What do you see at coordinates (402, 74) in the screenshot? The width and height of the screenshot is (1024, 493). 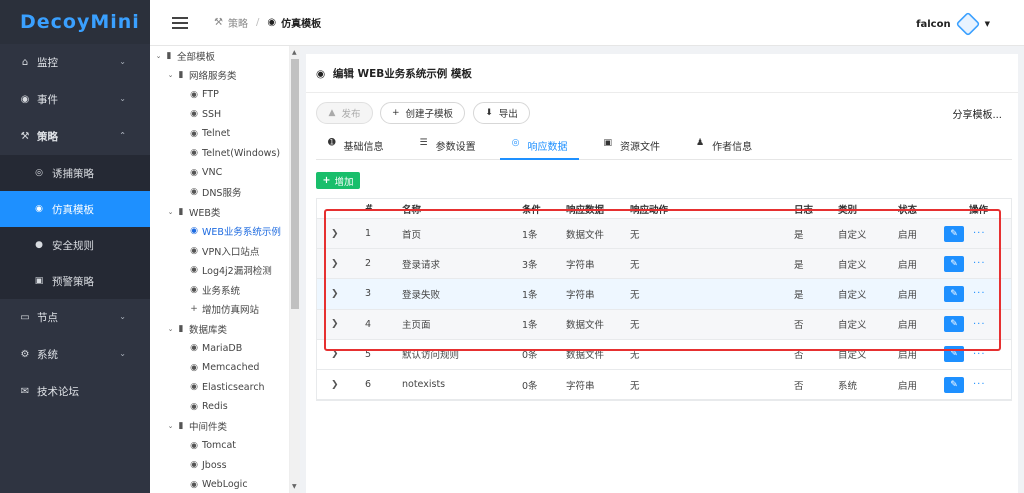 I see `panel-title-text: 编辑 WEB业务系统示例 模板` at bounding box center [402, 74].